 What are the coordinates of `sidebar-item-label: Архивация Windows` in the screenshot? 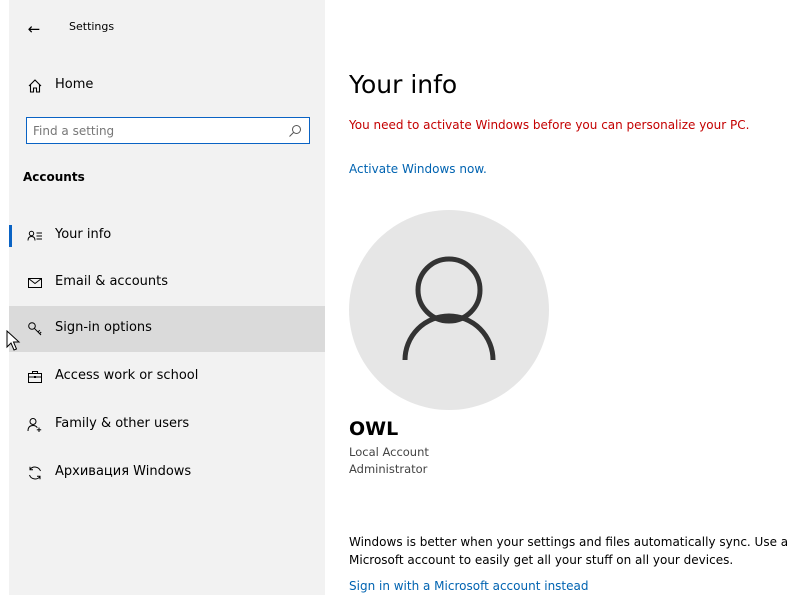 It's located at (123, 471).